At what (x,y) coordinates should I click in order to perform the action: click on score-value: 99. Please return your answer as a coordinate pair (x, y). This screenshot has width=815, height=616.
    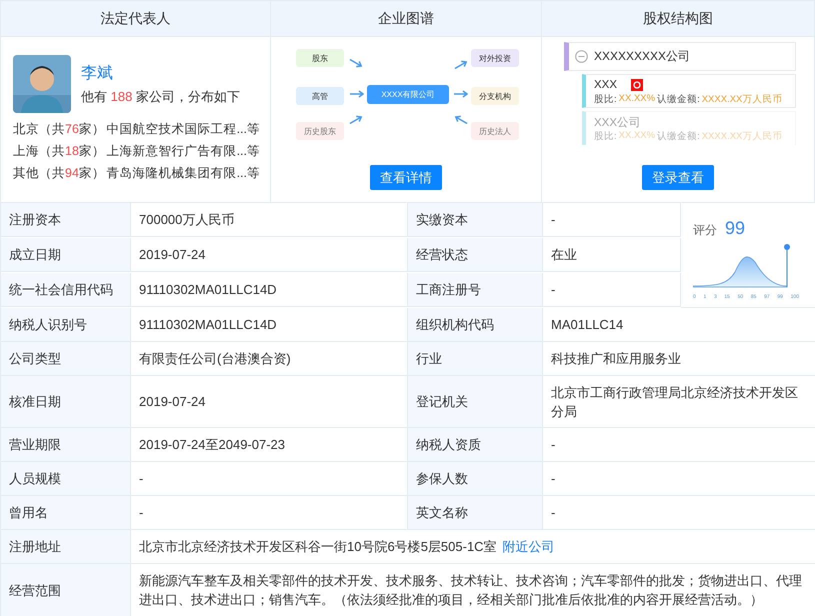
    Looking at the image, I should click on (735, 228).